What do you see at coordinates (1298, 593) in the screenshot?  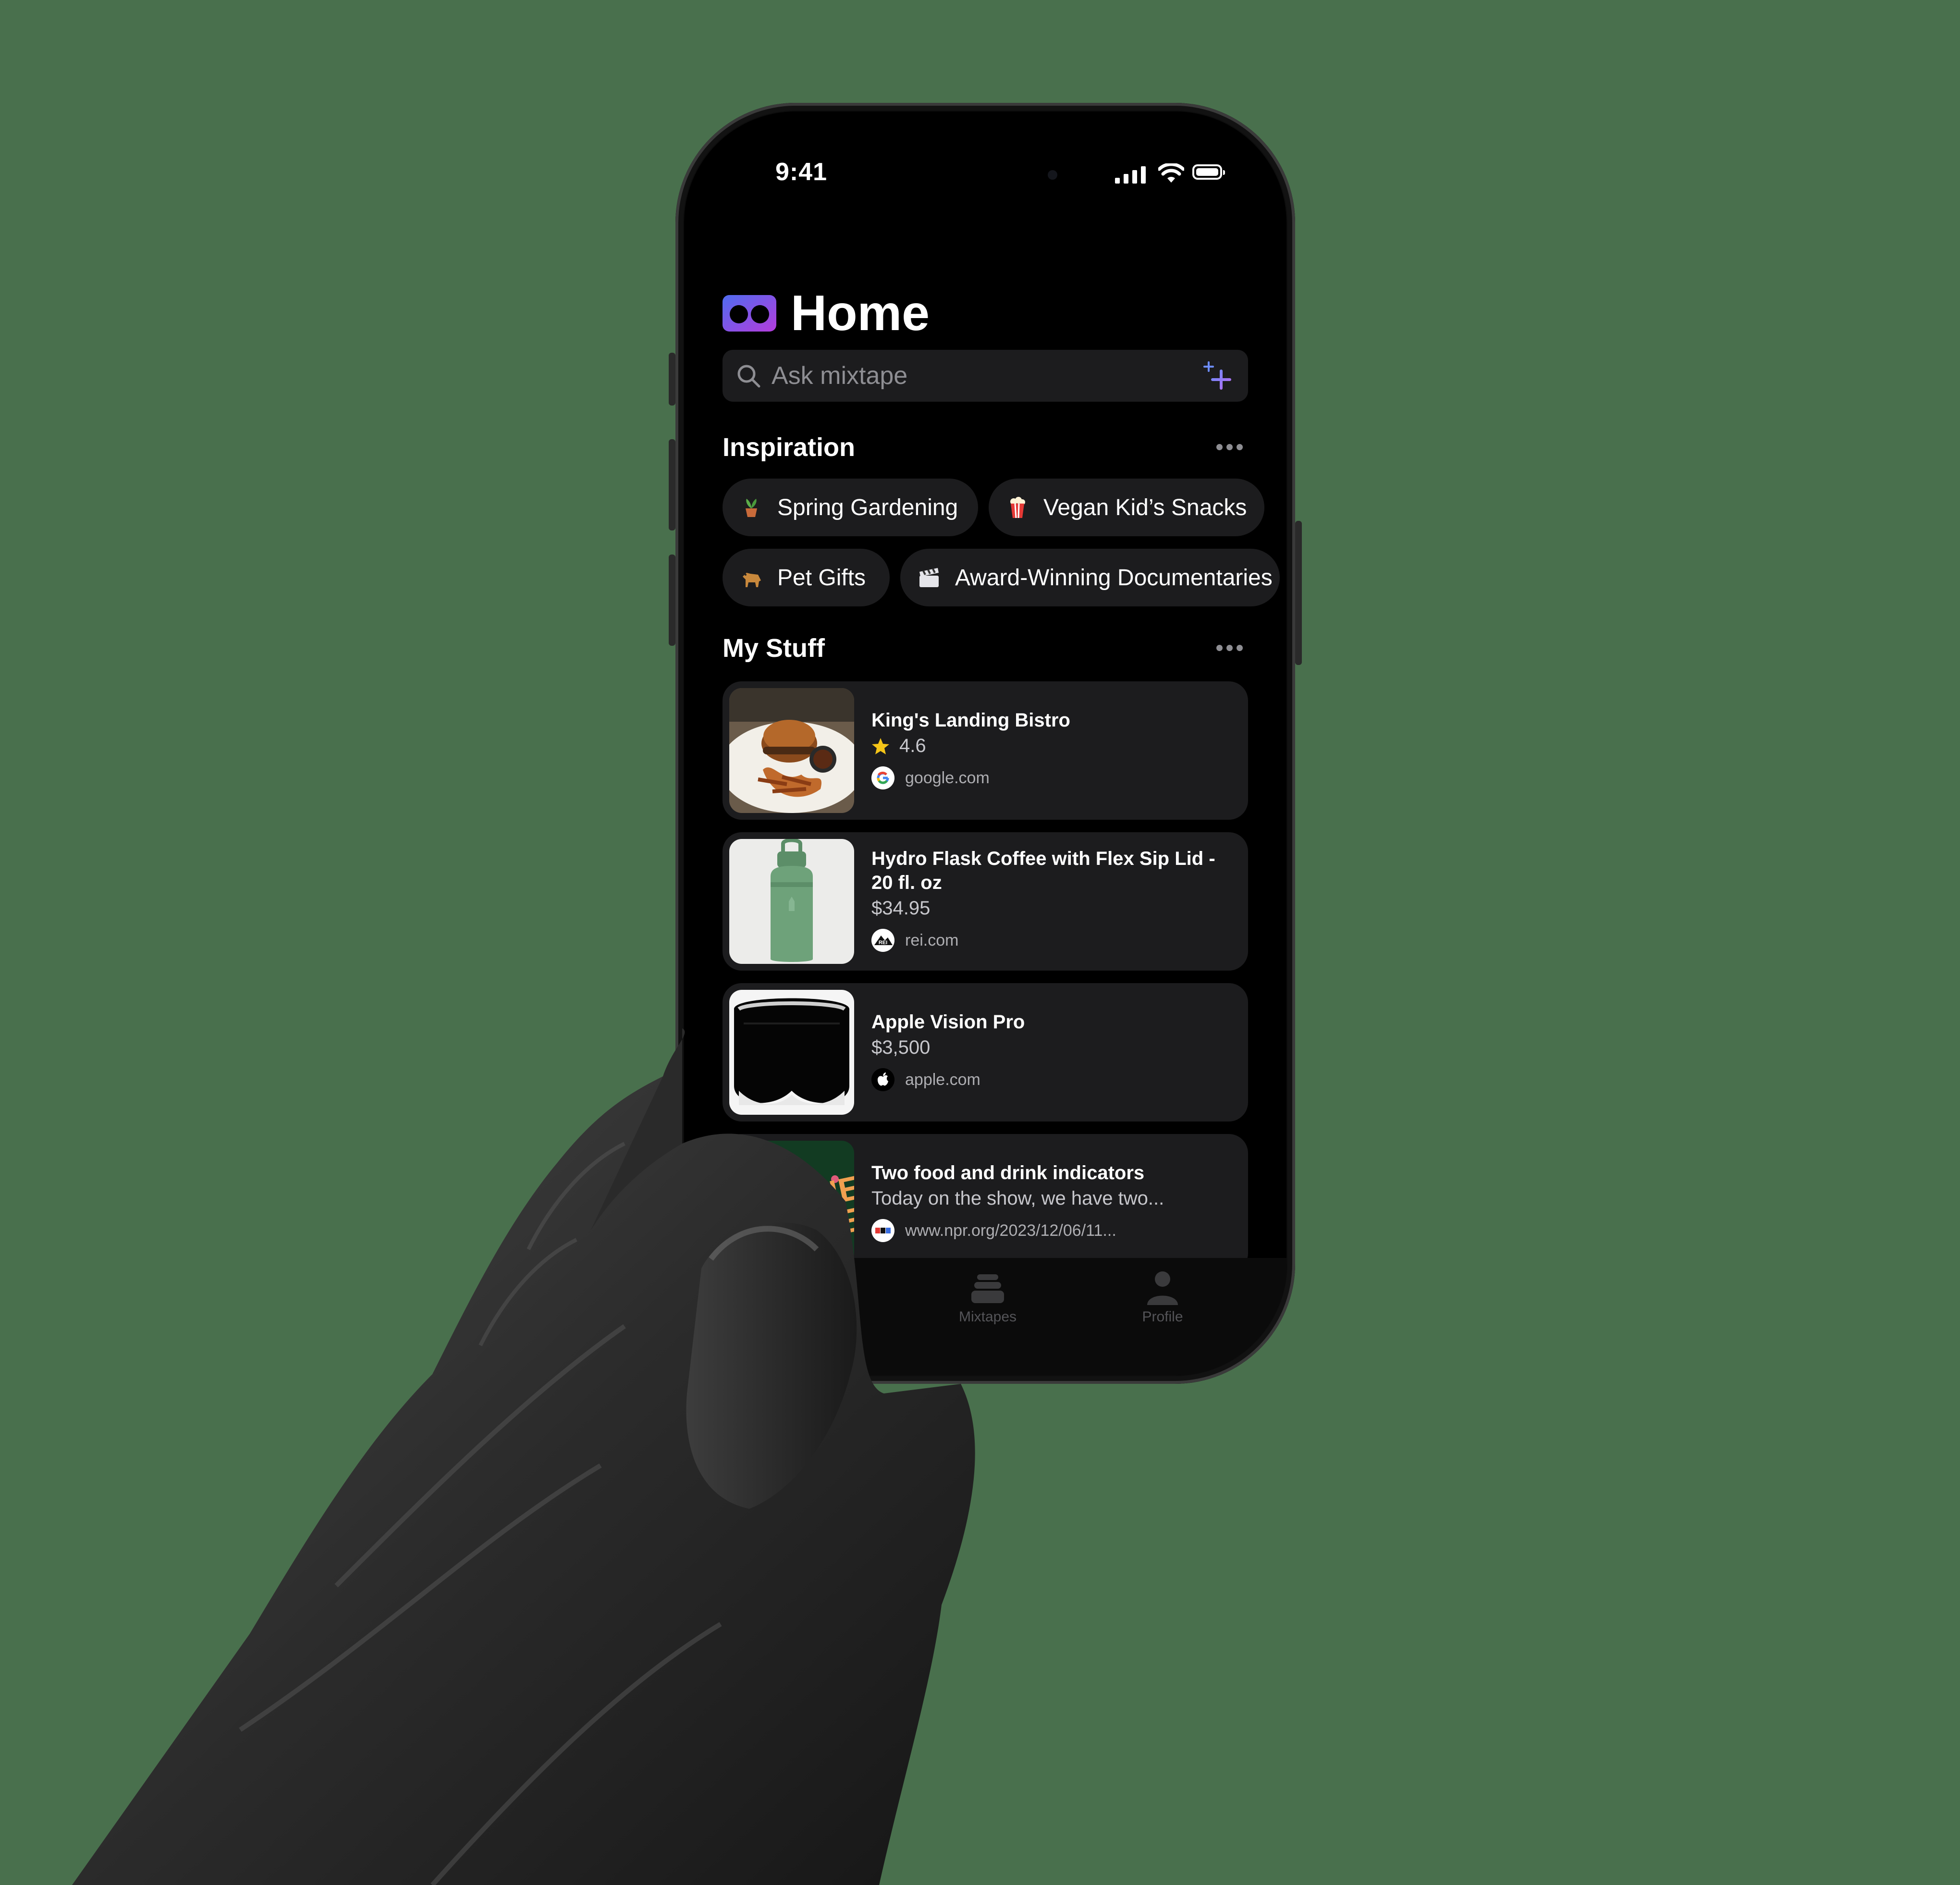 I see `power-button` at bounding box center [1298, 593].